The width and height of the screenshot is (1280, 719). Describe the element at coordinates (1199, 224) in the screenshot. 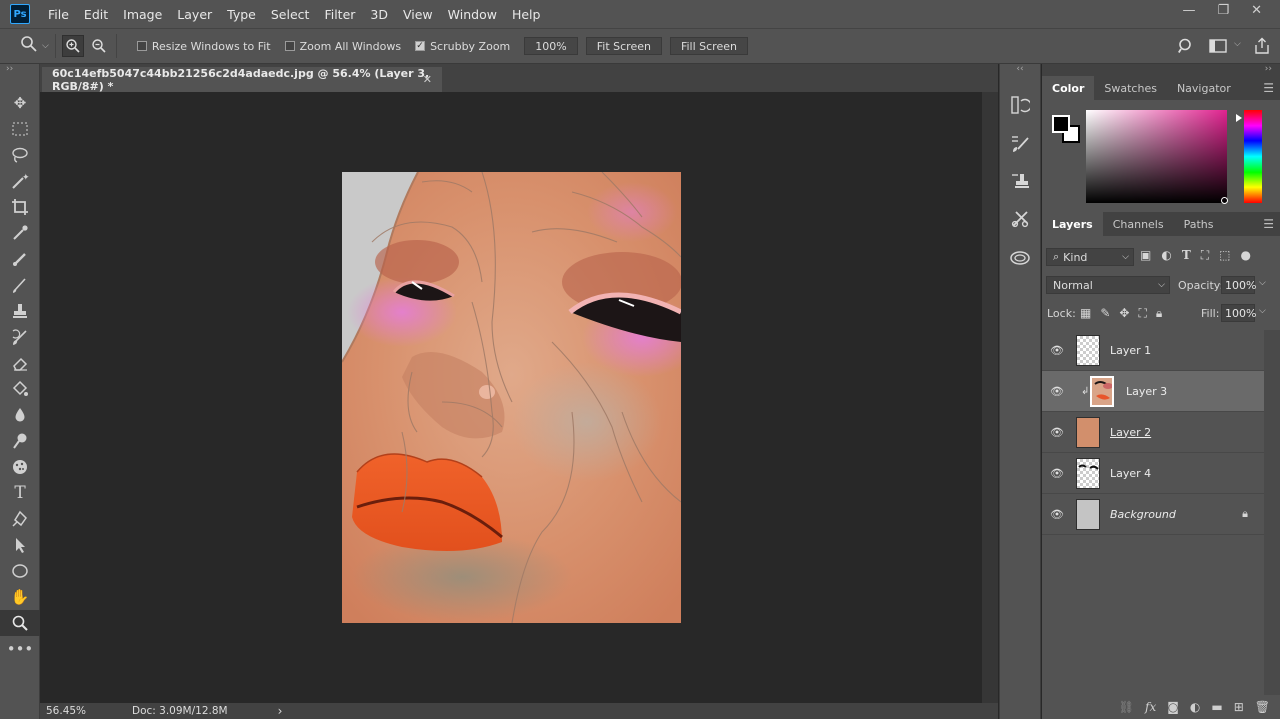

I see `tab-paths: Paths` at that location.